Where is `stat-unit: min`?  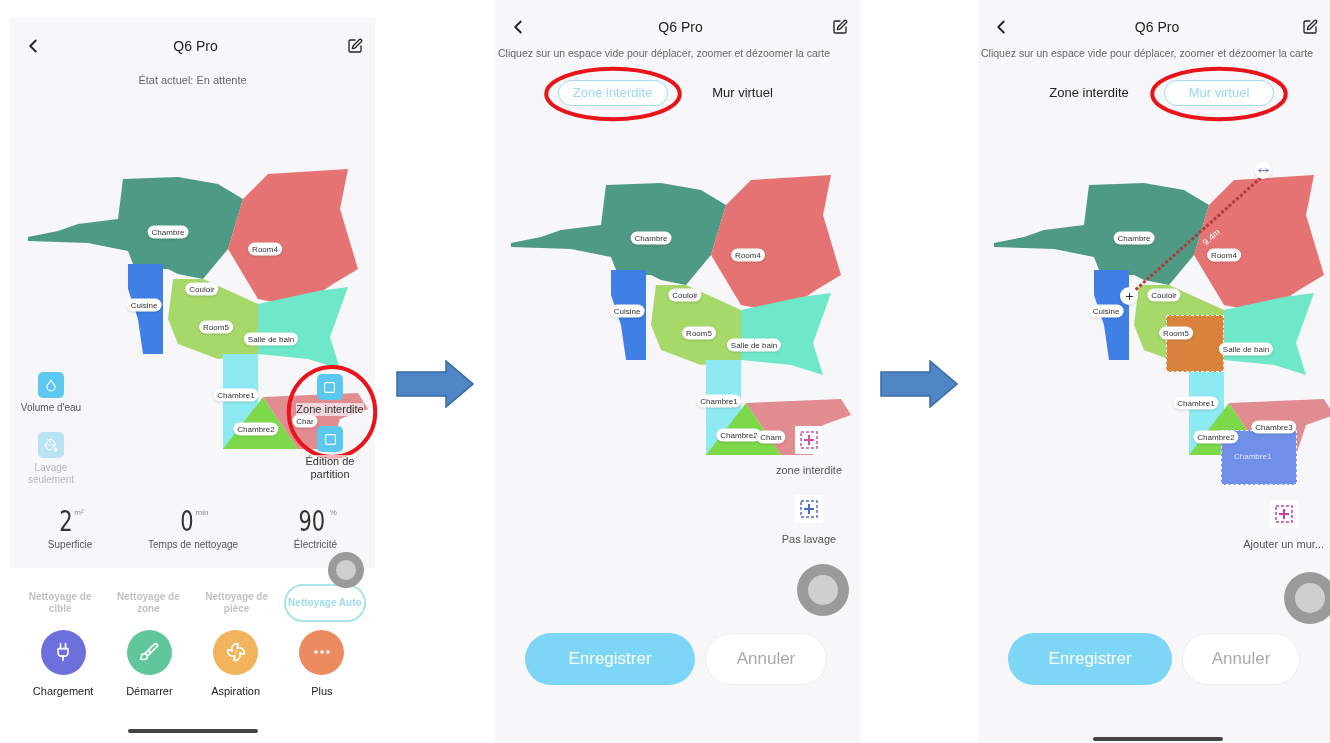
stat-unit: min is located at coordinates (202, 512).